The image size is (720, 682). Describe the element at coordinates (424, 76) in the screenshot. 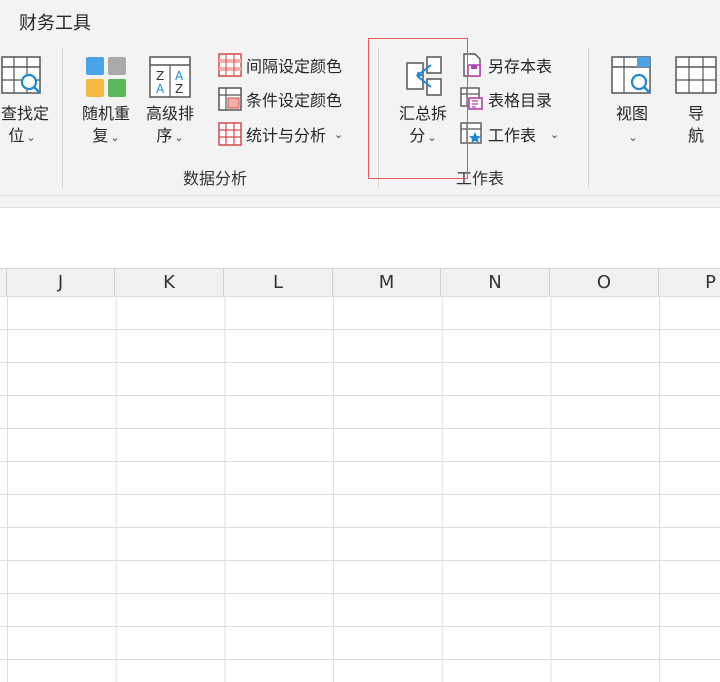

I see `summary-split-icon` at that location.